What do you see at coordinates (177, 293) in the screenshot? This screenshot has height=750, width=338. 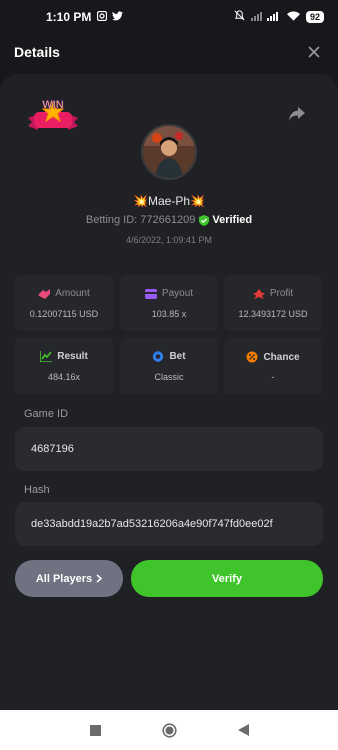 I see `stat-payout-label: Payout` at bounding box center [177, 293].